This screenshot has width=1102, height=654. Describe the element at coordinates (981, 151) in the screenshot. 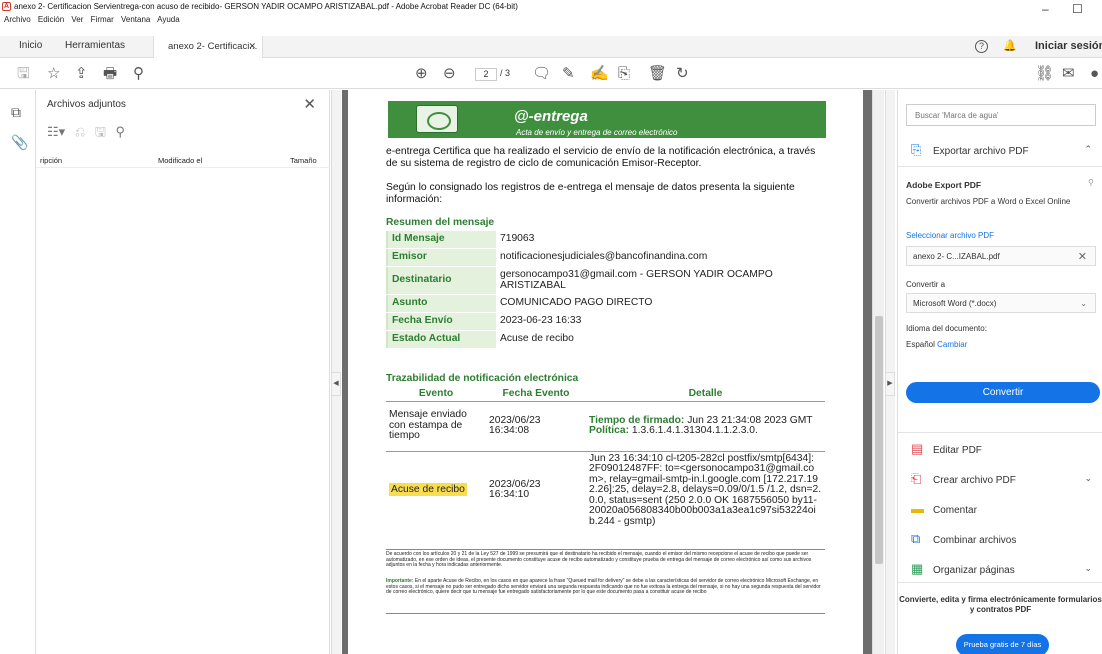

I see `export-pdf-title: Exportar archivo PDF` at that location.